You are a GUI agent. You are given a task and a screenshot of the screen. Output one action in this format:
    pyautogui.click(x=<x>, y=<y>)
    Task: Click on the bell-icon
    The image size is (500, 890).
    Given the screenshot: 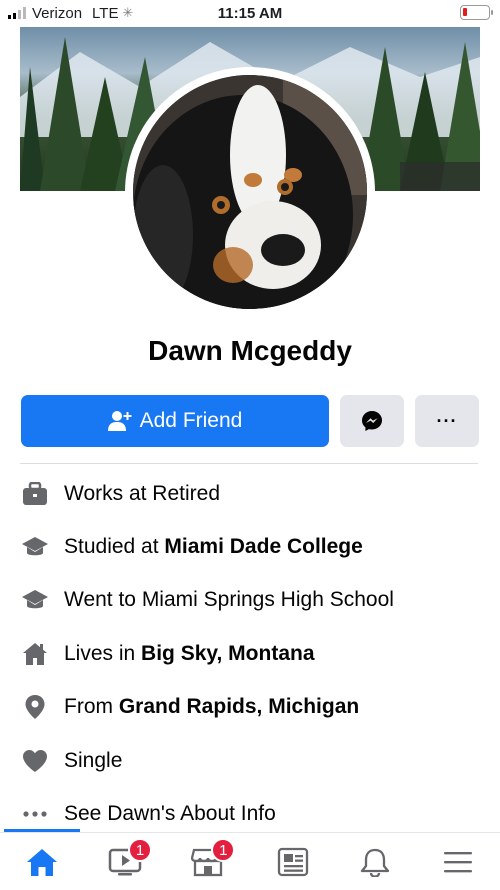 What is the action you would take?
    pyautogui.click(x=375, y=862)
    